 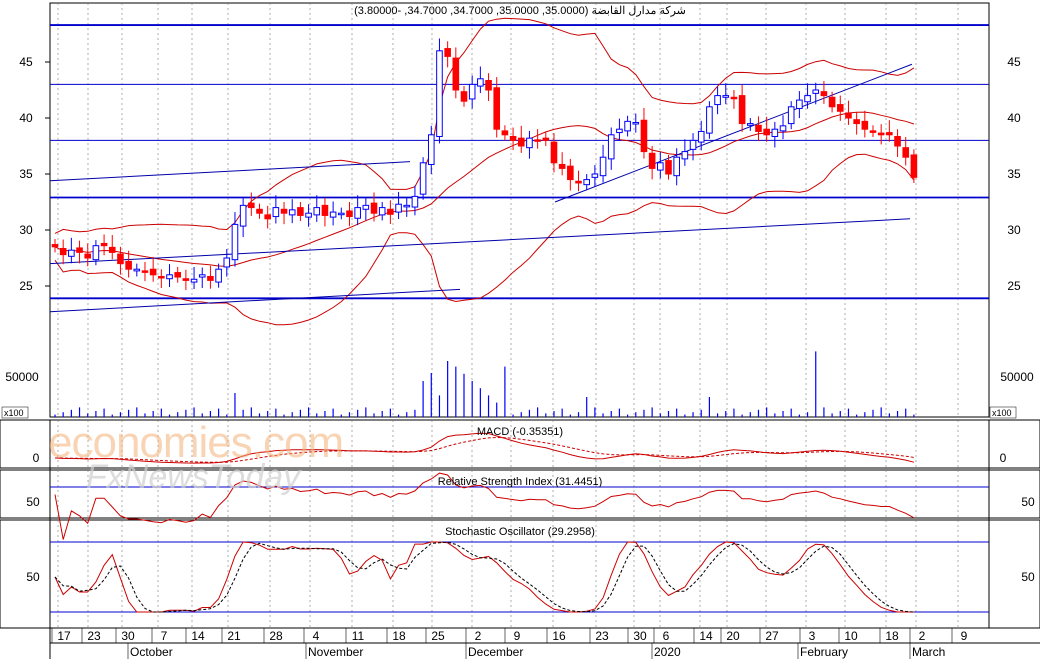 What do you see at coordinates (484, 449) in the screenshot?
I see `macd-signal-line` at bounding box center [484, 449].